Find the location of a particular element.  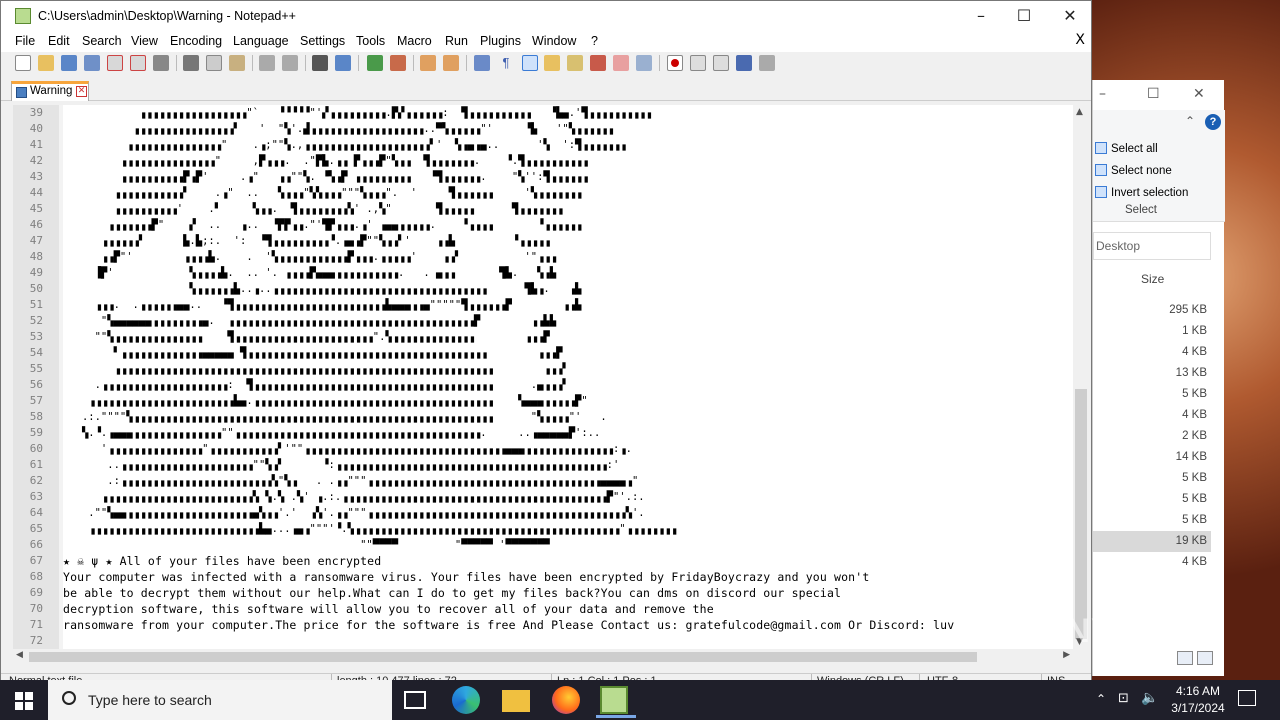

file-size-cell: 19 KB is located at coordinates (1152, 541).